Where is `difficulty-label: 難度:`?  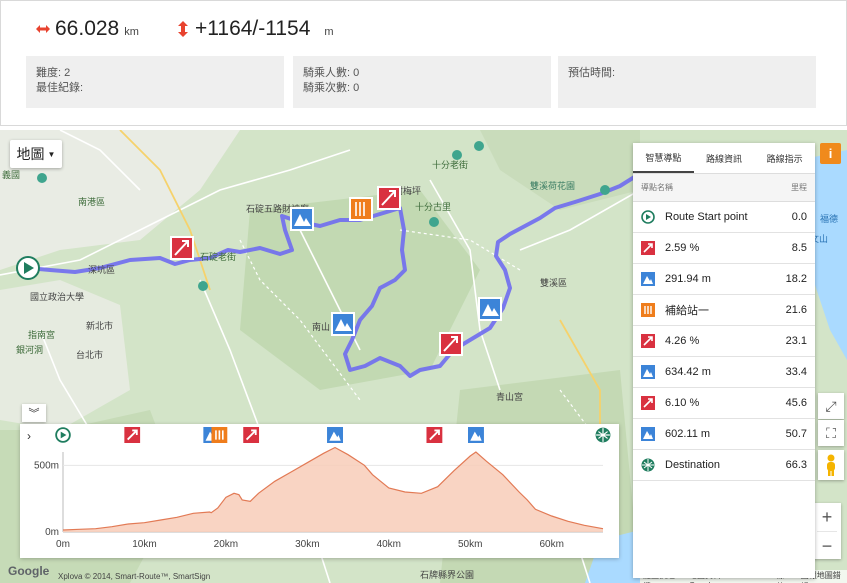 difficulty-label: 難度: is located at coordinates (49, 73).